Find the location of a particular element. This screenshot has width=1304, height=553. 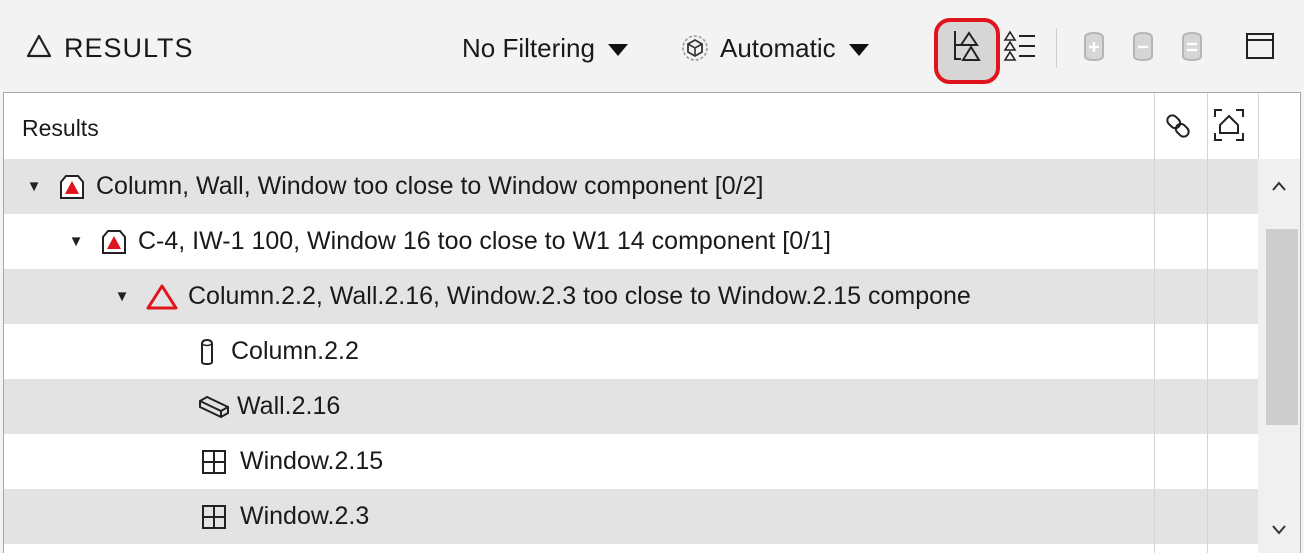

remove-item-icon is located at coordinates (1143, 48).